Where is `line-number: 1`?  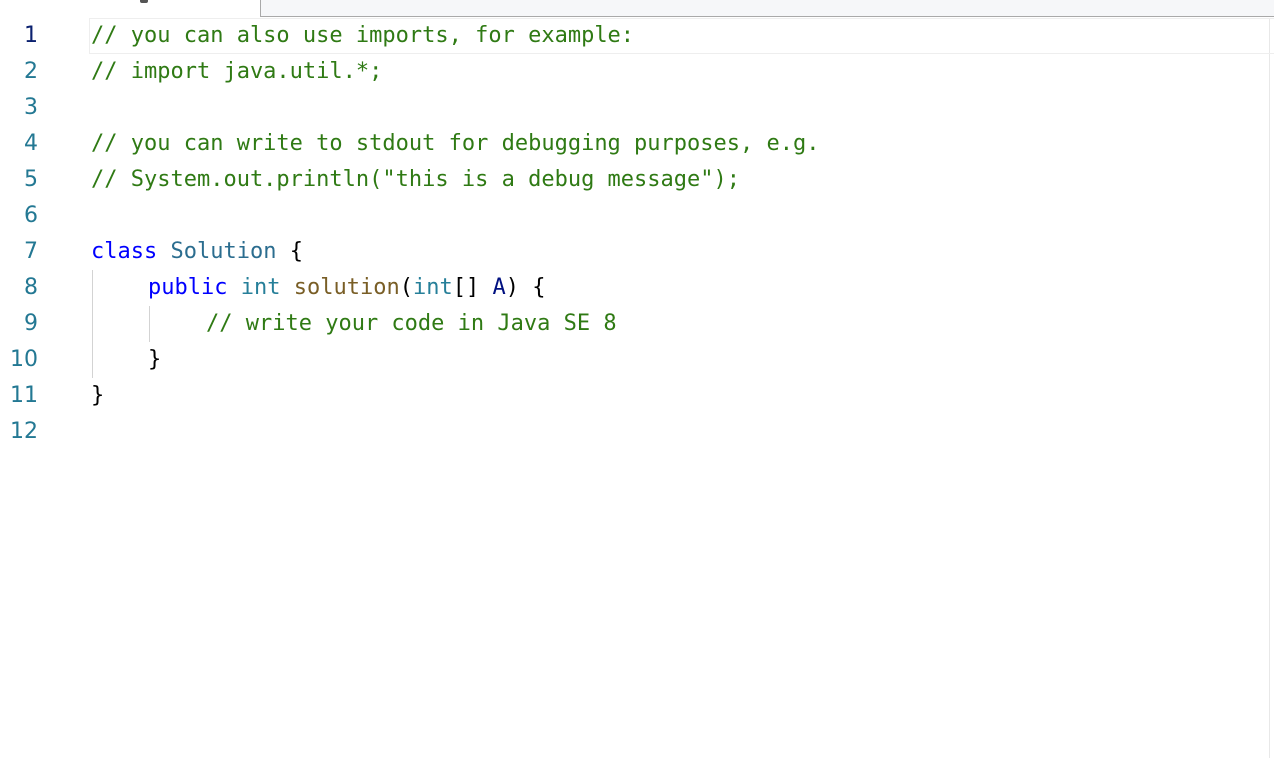 line-number: 1 is located at coordinates (31, 35).